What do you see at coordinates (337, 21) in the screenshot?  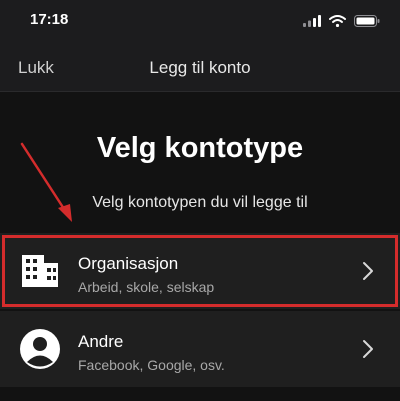 I see `wifi-icon` at bounding box center [337, 21].